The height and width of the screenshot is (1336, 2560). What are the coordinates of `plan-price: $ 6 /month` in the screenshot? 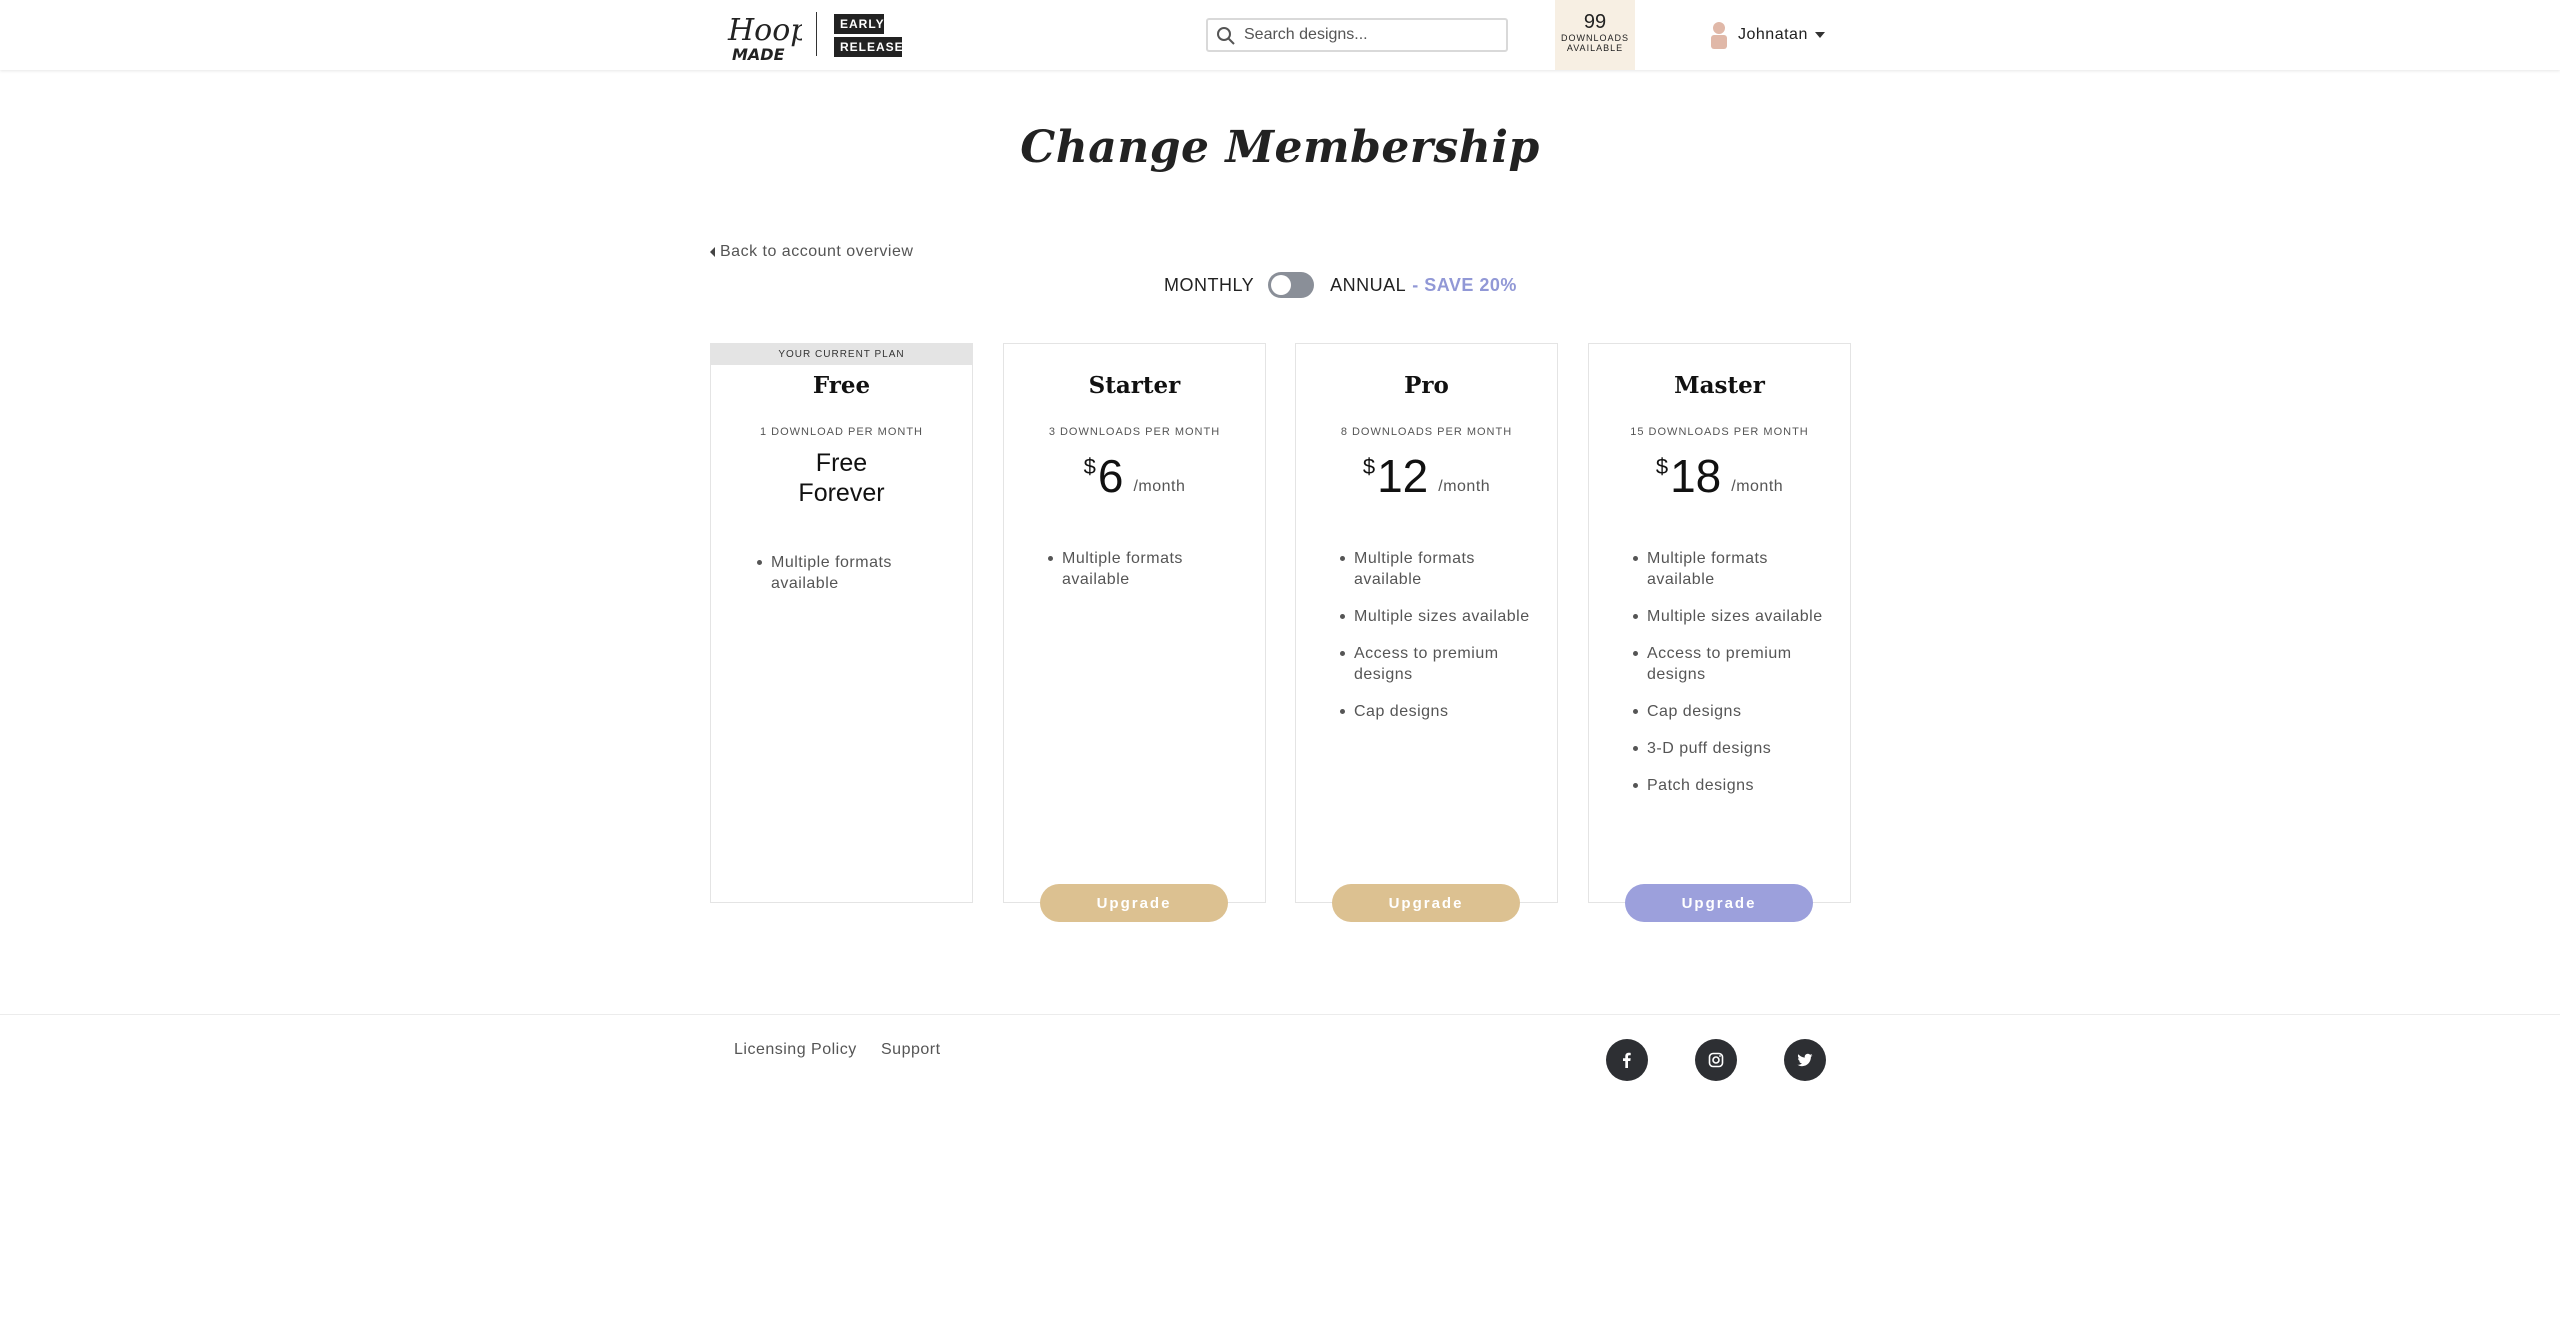 It's located at (1134, 476).